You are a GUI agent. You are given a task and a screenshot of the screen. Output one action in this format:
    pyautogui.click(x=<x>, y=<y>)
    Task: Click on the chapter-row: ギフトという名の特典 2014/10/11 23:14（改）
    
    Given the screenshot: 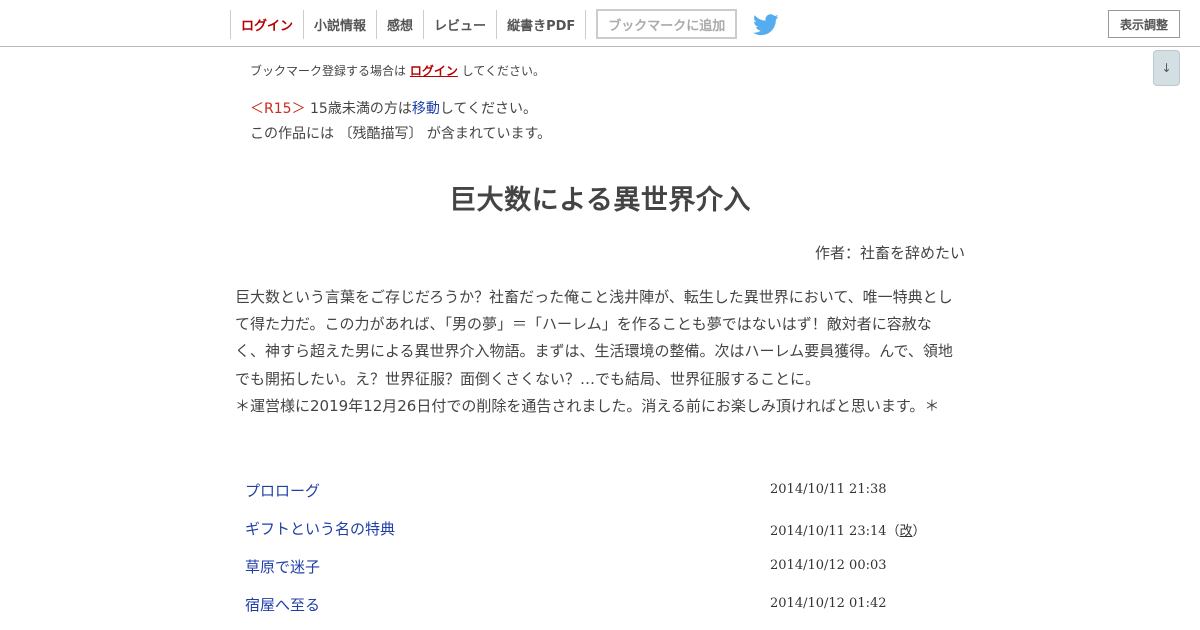 What is the action you would take?
    pyautogui.click(x=600, y=529)
    